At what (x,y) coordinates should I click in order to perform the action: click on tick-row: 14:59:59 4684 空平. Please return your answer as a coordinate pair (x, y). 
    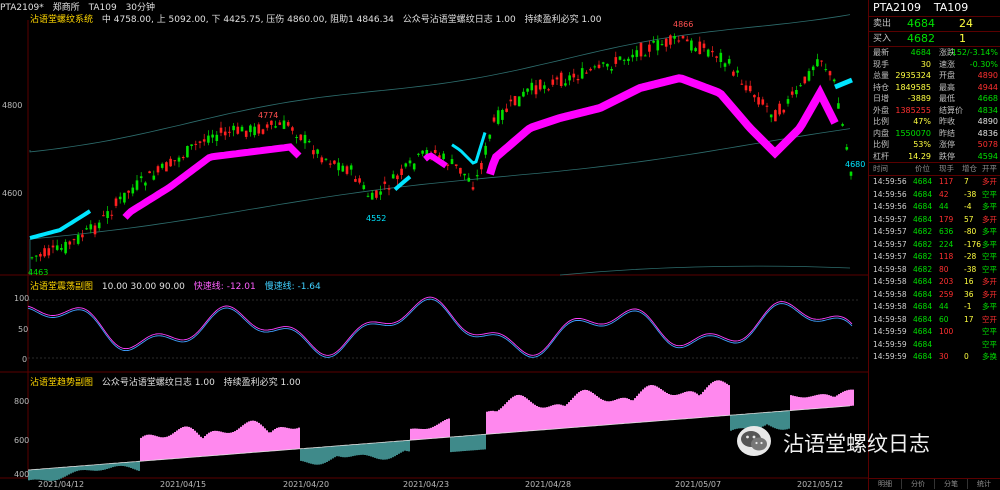
    Looking at the image, I should click on (934, 345).